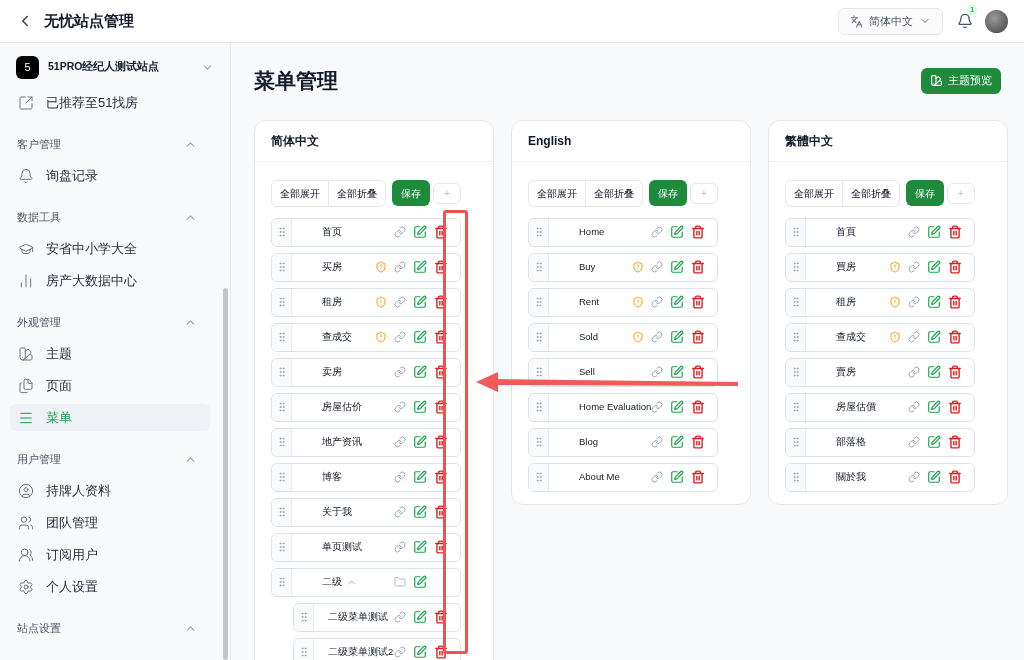  Describe the element at coordinates (623, 477) in the screenshot. I see `menu-item-row: About Me` at that location.